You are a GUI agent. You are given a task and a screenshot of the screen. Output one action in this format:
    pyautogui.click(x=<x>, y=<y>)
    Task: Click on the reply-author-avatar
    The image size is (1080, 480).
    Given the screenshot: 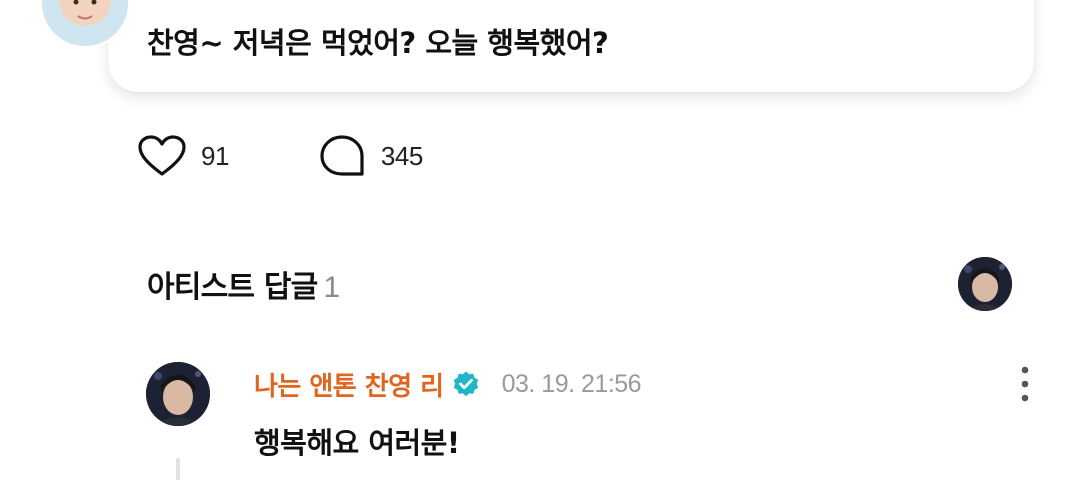 What is the action you would take?
    pyautogui.click(x=178, y=394)
    